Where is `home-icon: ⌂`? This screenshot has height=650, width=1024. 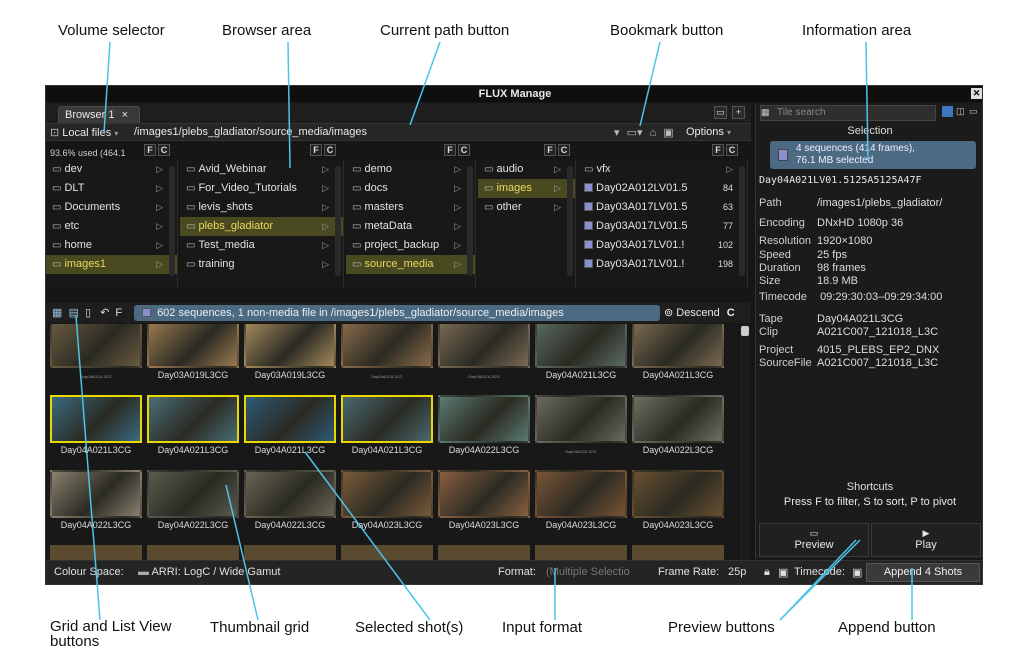
home-icon: ⌂ is located at coordinates (653, 133).